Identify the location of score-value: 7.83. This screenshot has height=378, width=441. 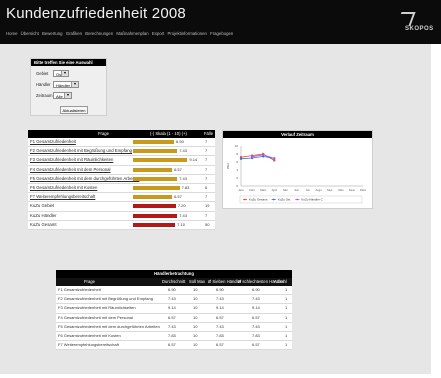
(185, 187).